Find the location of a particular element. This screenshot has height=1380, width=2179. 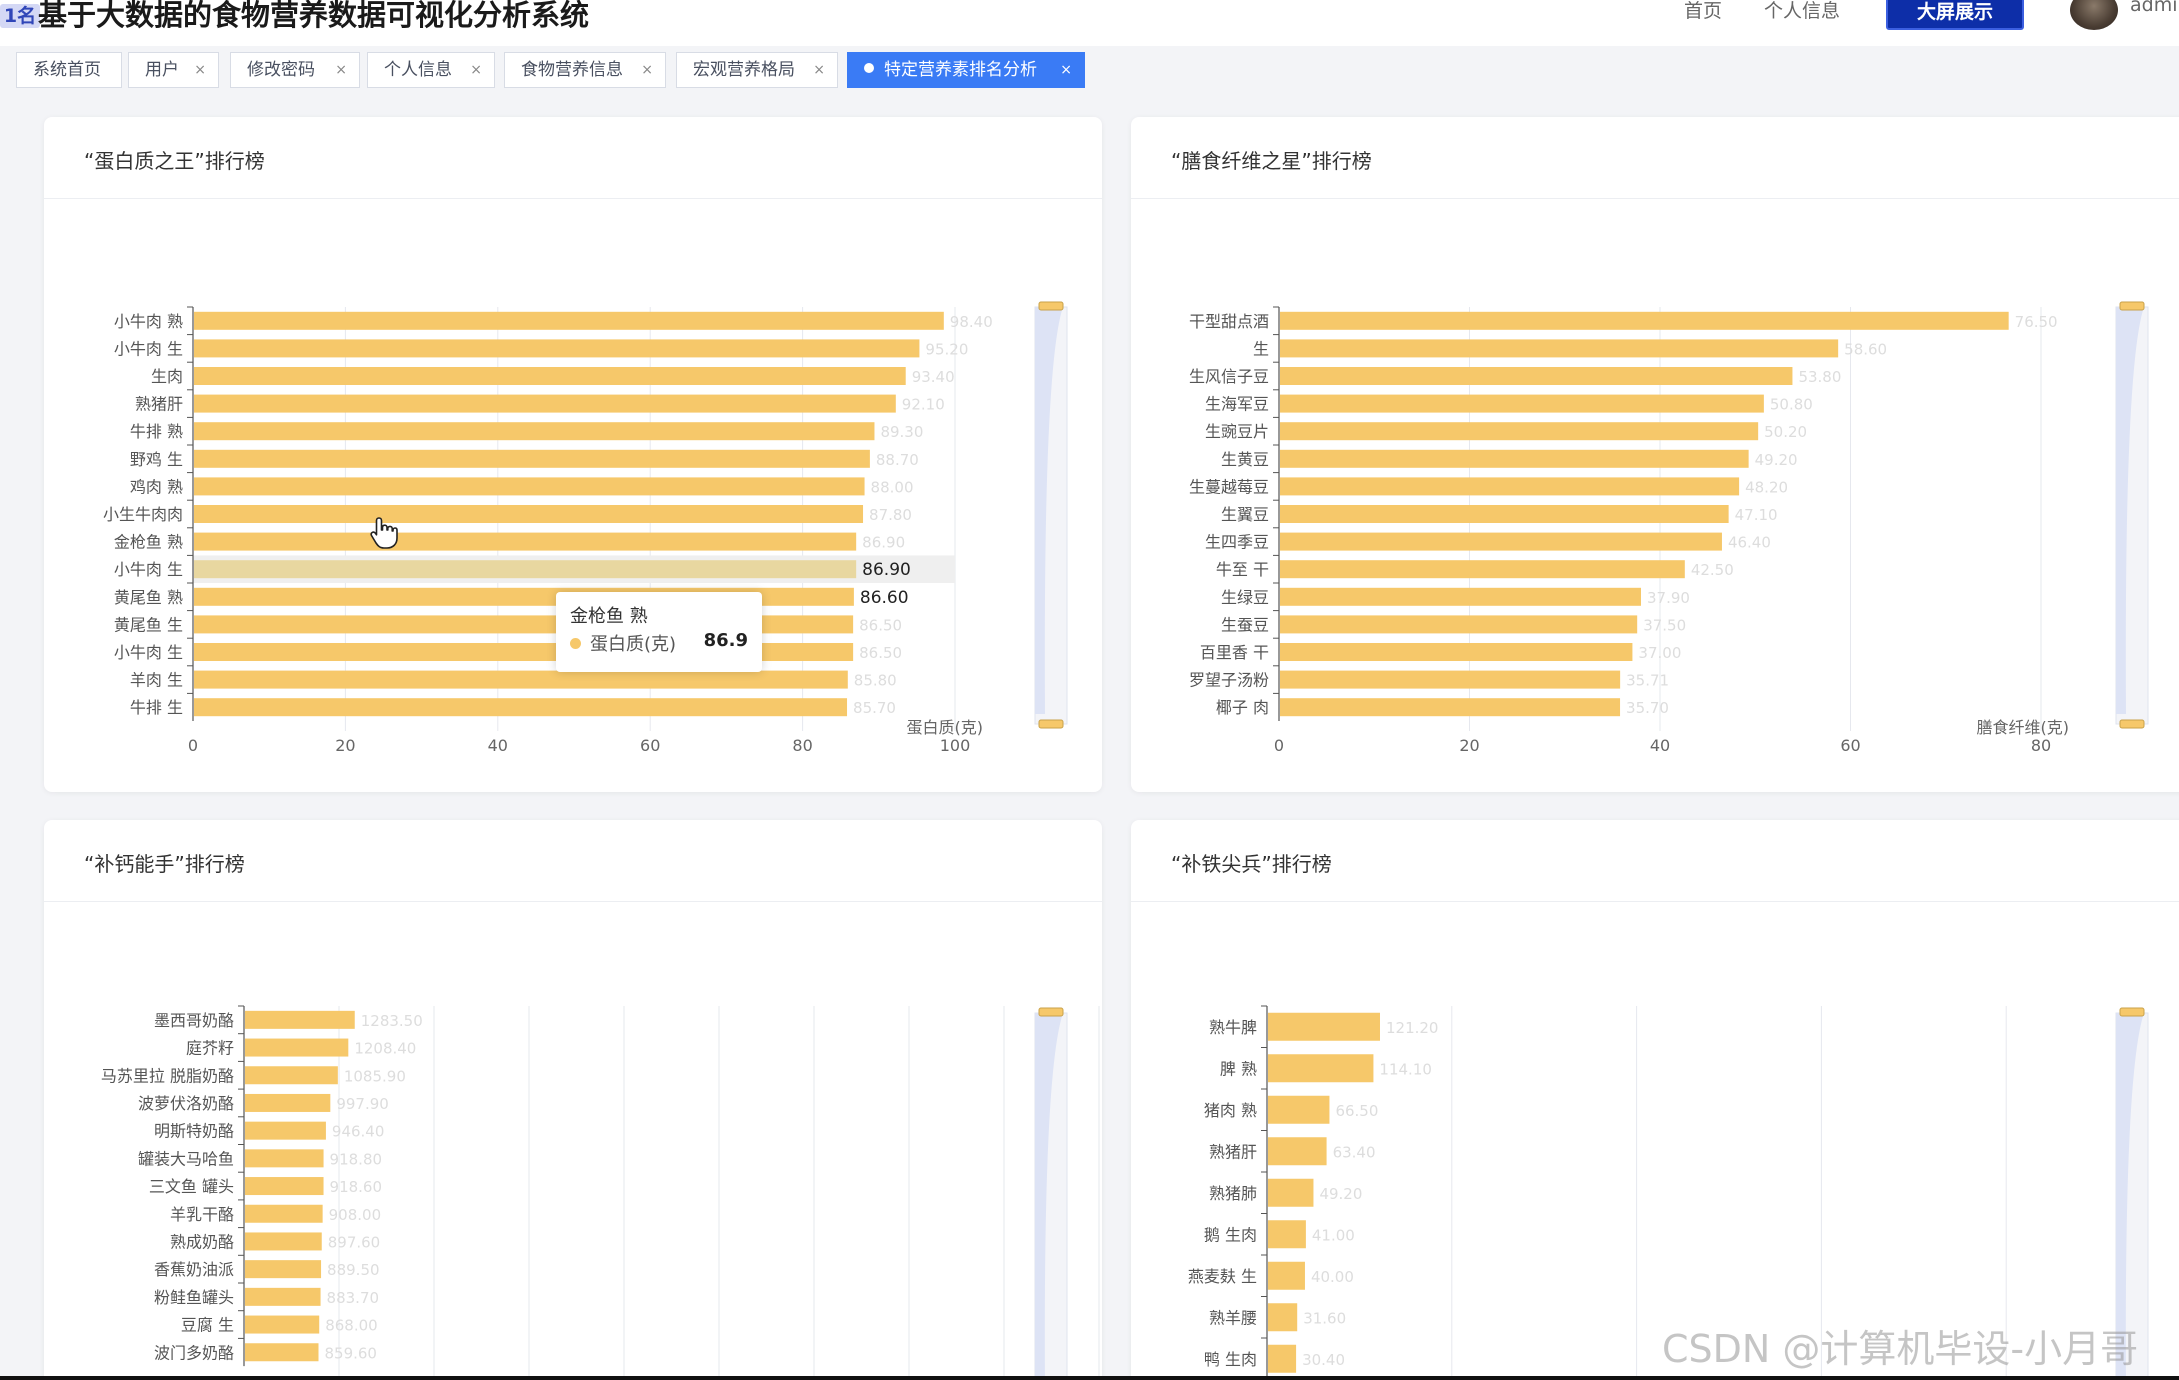

tooltip-title: 金枪鱼 熟 is located at coordinates (609, 616).